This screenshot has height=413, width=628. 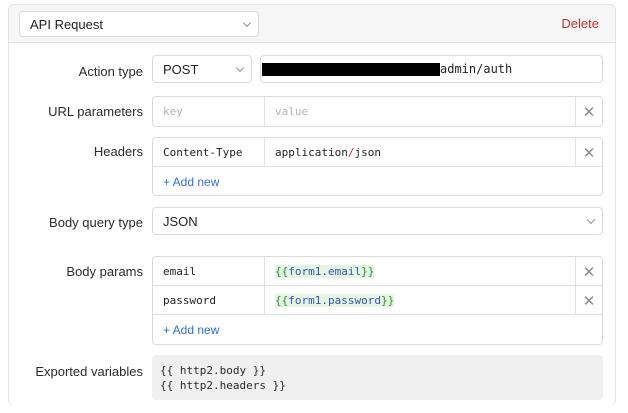 I want to click on exported-variable-line: {{ http2.headers }}, so click(x=223, y=385).